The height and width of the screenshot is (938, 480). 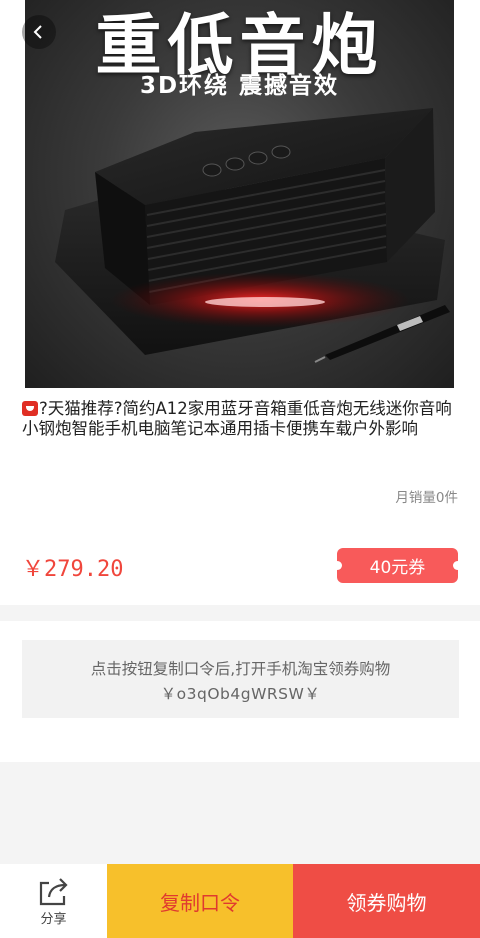 I want to click on copy-token-button: 复制口令, so click(x=200, y=901).